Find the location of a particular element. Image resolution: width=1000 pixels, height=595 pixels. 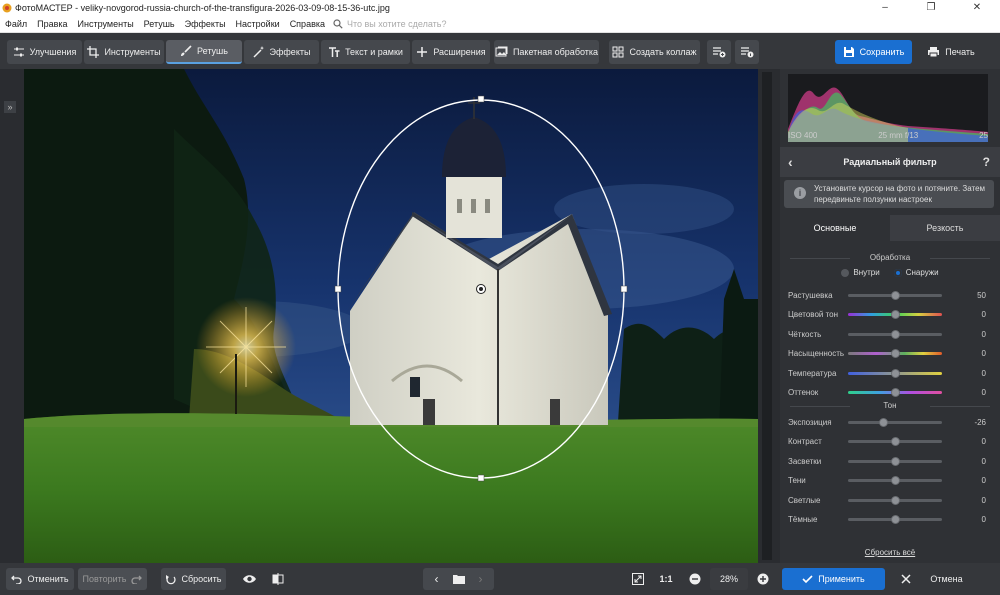

tab-text-frames: Текст и рамки is located at coordinates (365, 52).